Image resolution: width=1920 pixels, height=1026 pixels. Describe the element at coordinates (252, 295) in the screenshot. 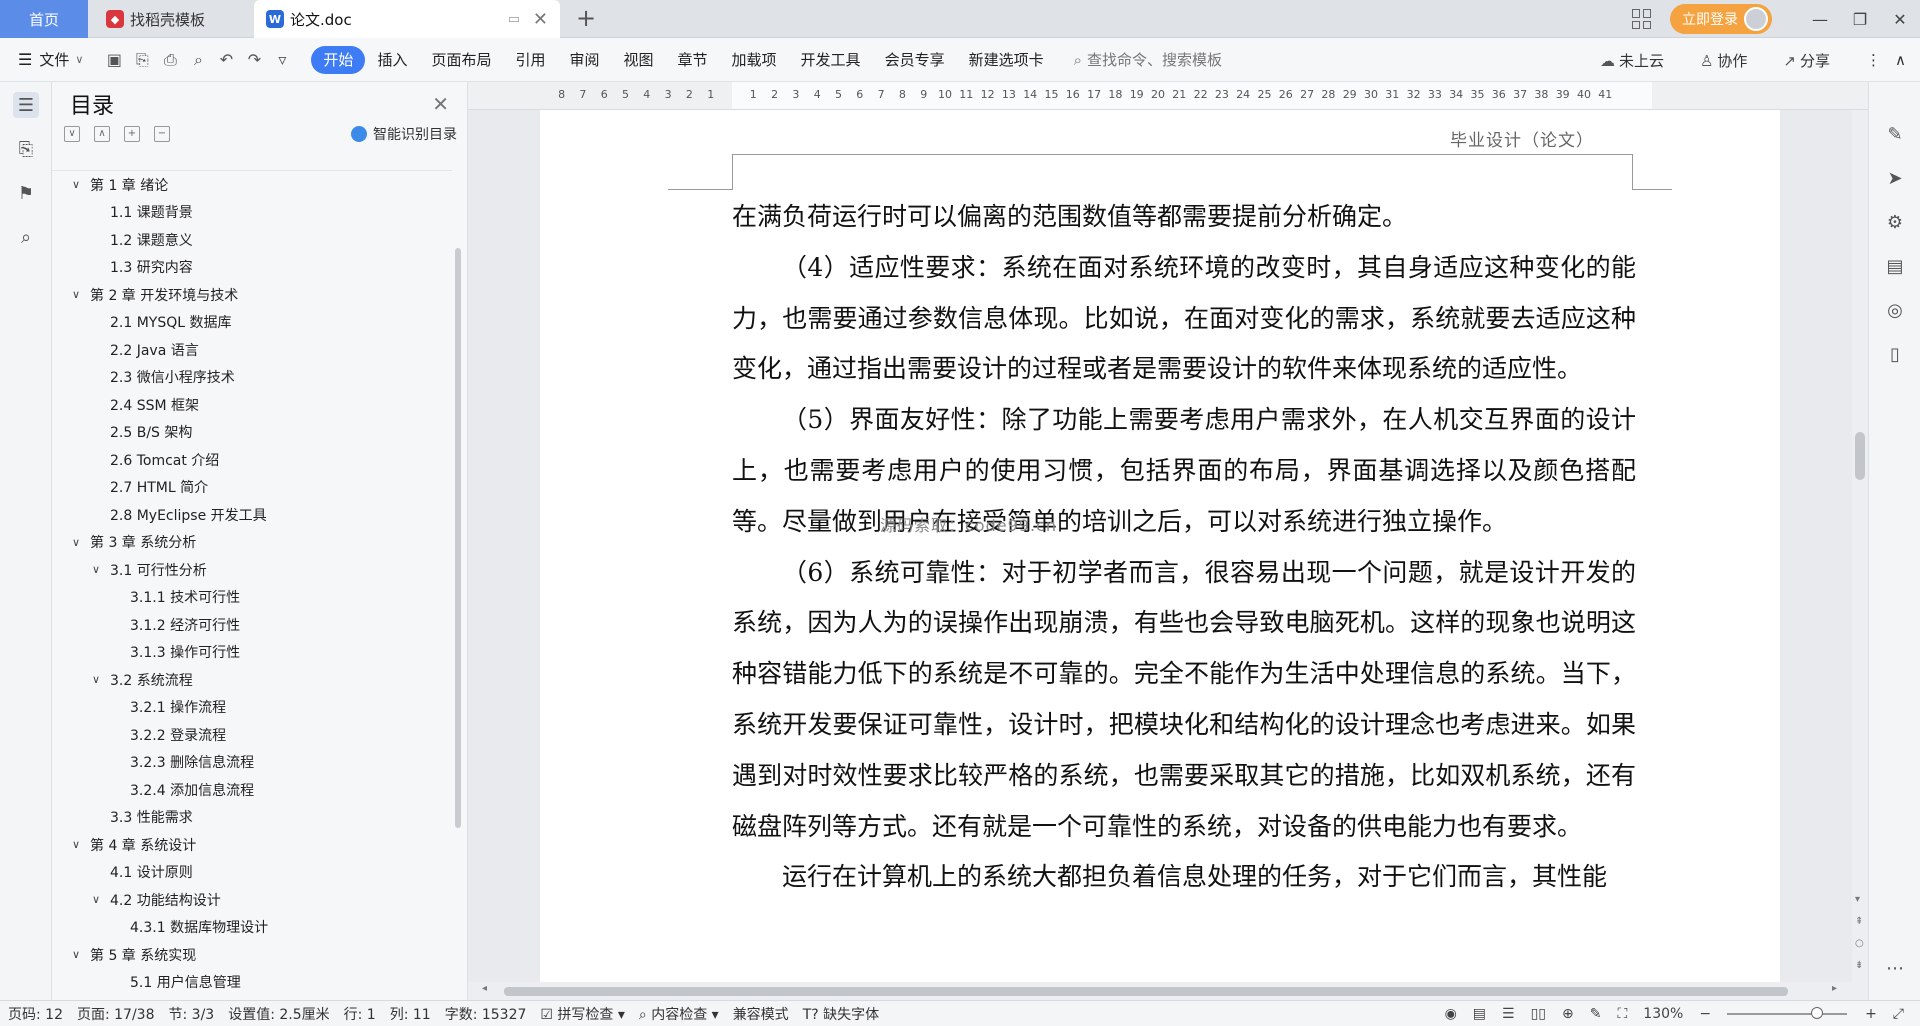

I see `toc-item: ∨ 第 2 章 开发环境与技术` at that location.